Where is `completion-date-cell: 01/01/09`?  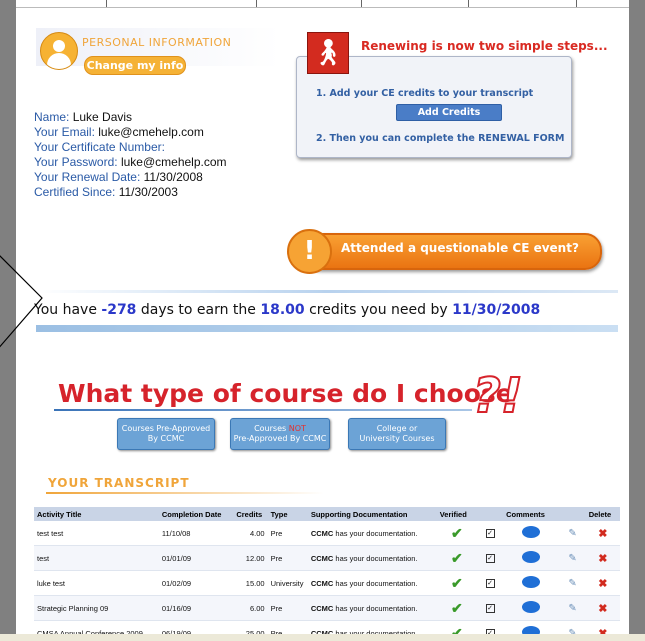 completion-date-cell: 01/01/09 is located at coordinates (196, 558).